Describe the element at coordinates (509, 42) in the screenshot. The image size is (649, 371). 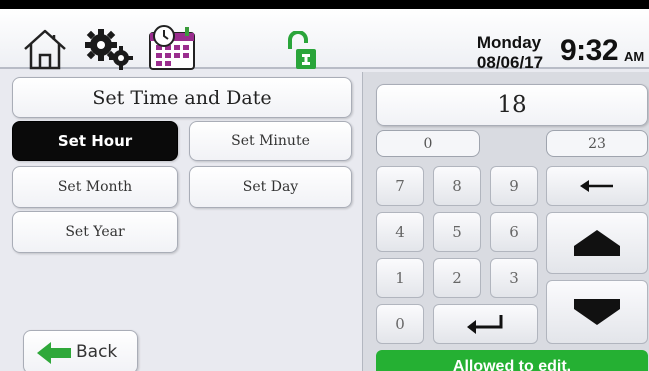
I see `day-label: Monday` at that location.